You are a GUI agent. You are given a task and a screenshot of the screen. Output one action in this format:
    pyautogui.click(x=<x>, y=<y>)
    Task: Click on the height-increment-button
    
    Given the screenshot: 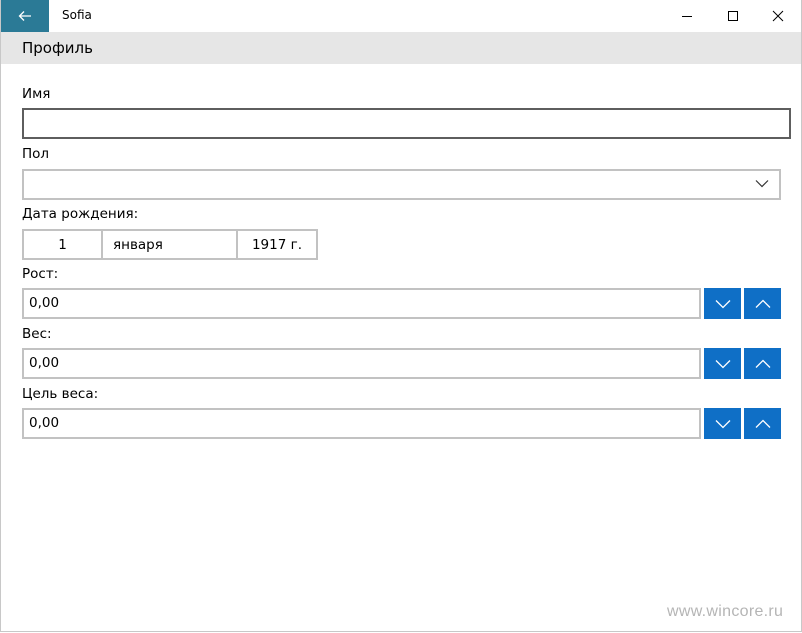 What is the action you would take?
    pyautogui.click(x=762, y=303)
    